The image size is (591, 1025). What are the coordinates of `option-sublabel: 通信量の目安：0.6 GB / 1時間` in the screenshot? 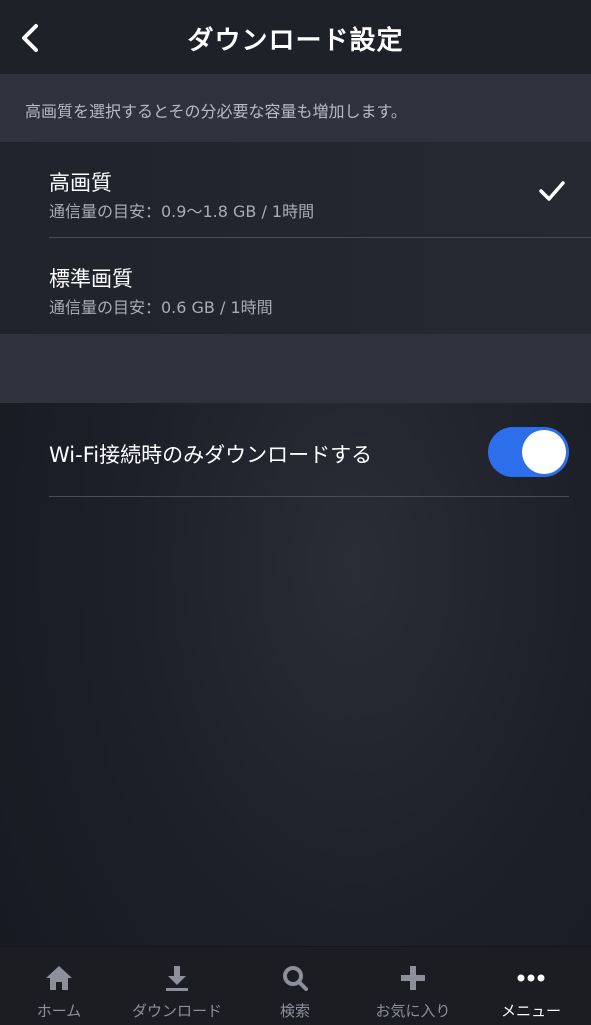 It's located at (161, 307).